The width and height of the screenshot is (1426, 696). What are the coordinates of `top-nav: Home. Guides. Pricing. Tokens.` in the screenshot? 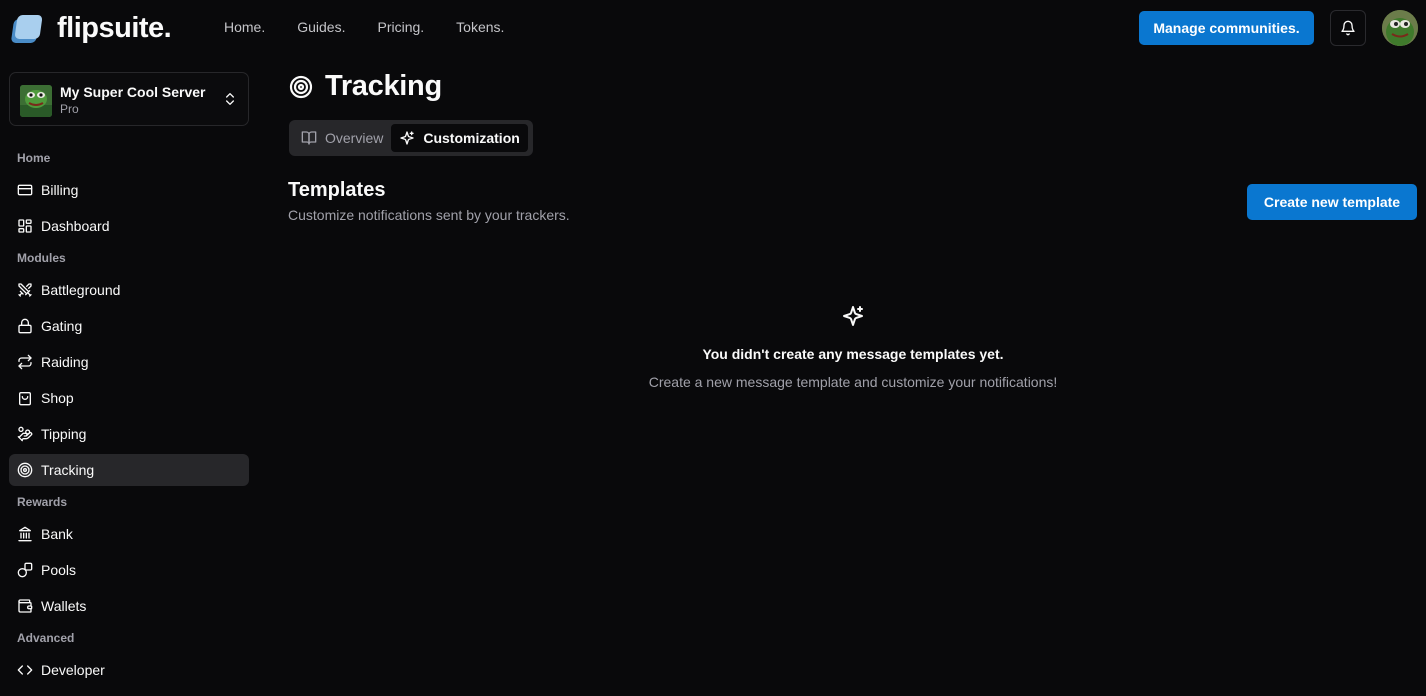 It's located at (380, 27).